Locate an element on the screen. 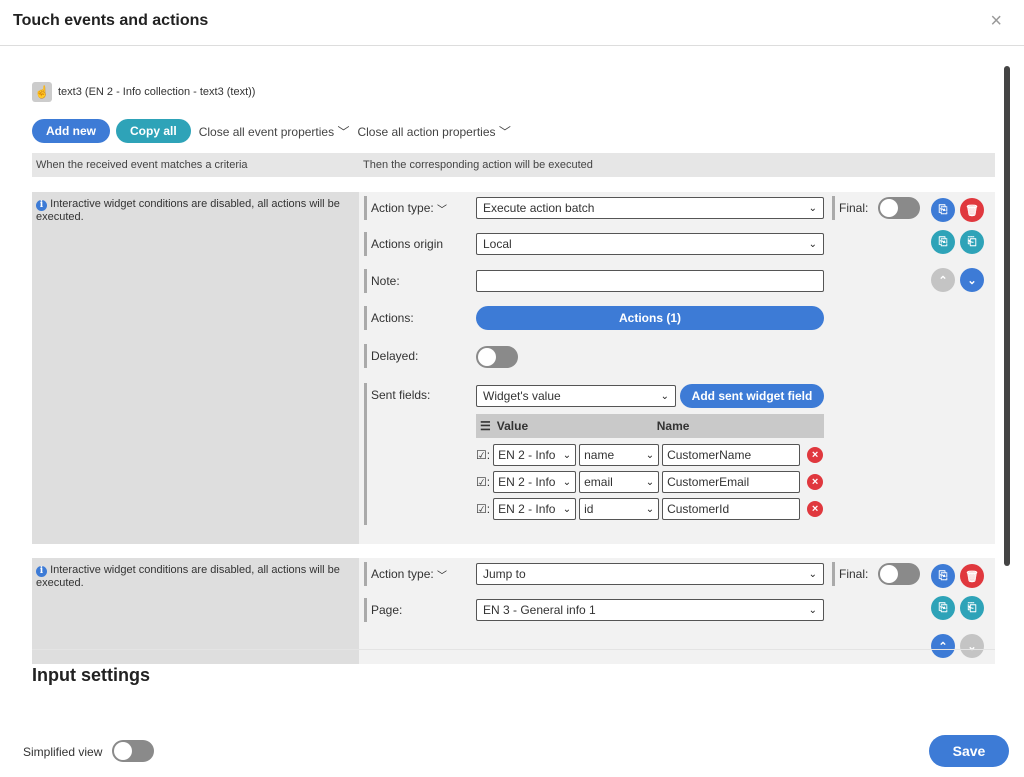  dialog-footer: Simplified view Save is located at coordinates (512, 753).